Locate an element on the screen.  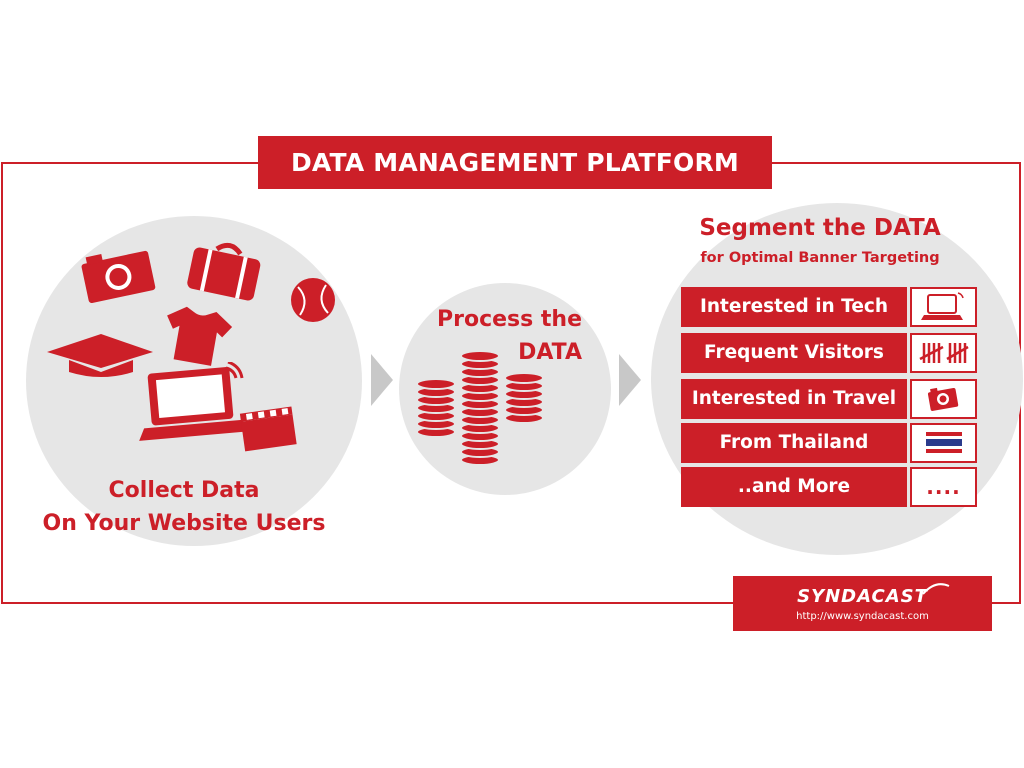
segment-label: Interested in Tech is located at coordinates (794, 307).